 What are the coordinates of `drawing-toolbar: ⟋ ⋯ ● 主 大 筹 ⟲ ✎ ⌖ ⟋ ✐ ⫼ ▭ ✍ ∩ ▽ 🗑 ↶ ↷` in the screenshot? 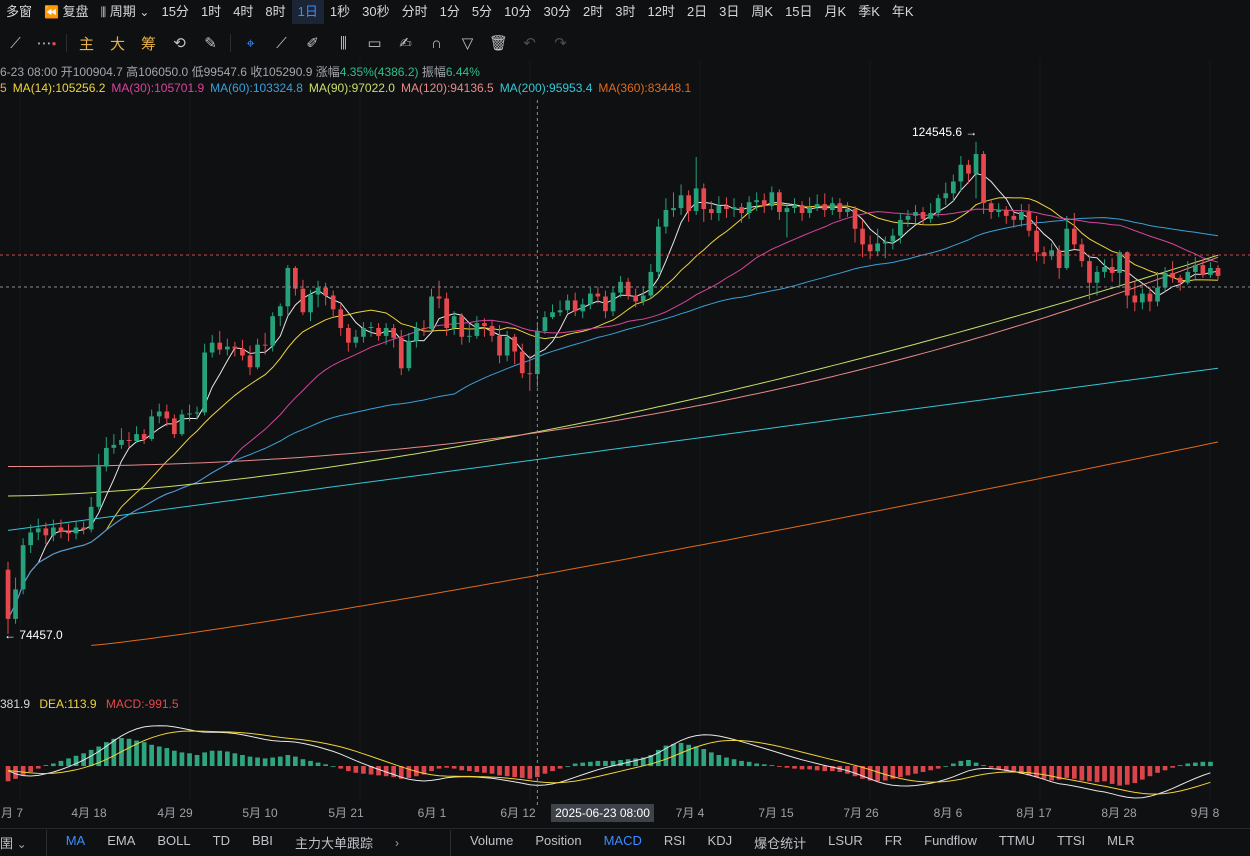 It's located at (625, 43).